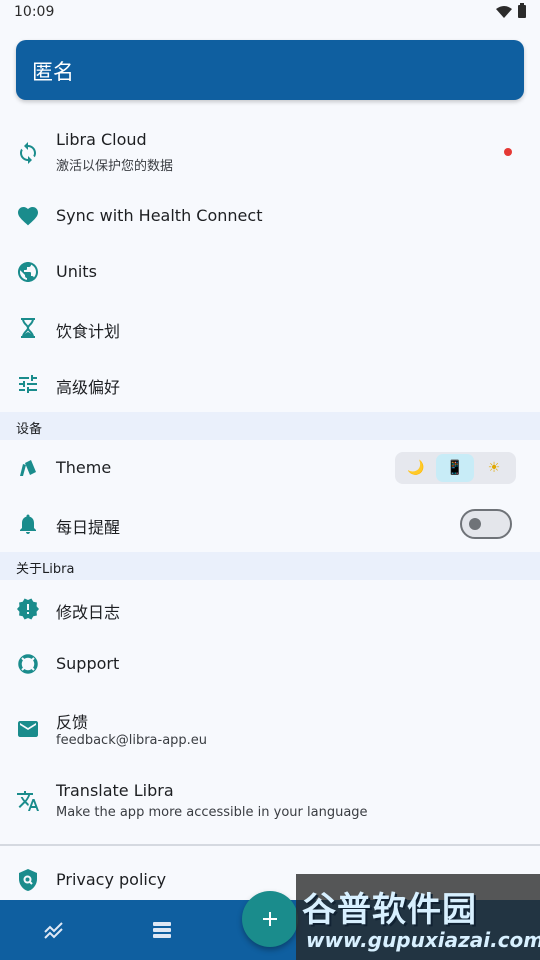 This screenshot has width=540, height=960. I want to click on theme-selector: 🌙 📱 ☀, so click(455, 468).